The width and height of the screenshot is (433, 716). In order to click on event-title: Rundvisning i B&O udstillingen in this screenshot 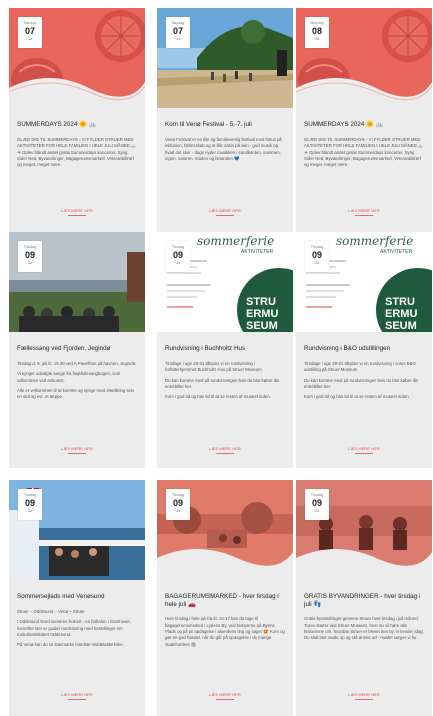, I will do `click(364, 349)`.